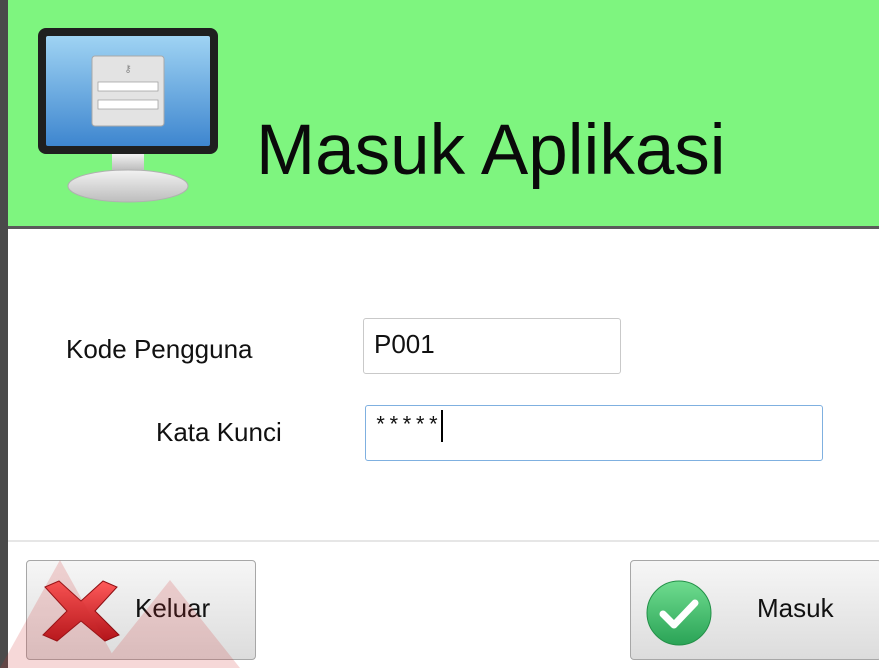  Describe the element at coordinates (128, 115) in the screenshot. I see `monitor-login-icon: ⚷` at that location.